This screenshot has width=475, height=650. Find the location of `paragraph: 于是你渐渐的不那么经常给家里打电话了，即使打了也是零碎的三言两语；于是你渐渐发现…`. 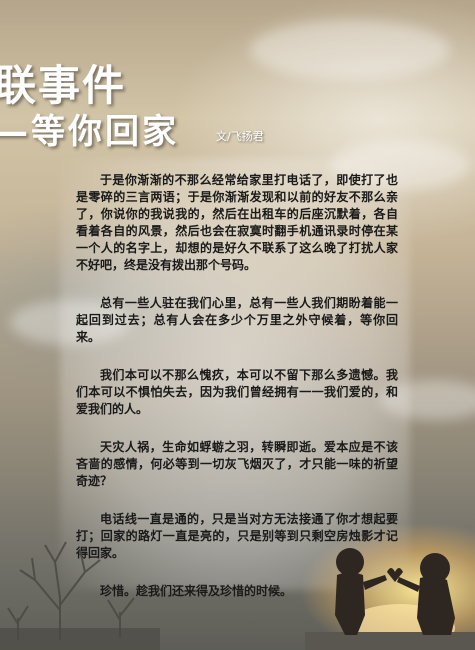

paragraph: 于是你渐渐的不那么经常给家里打电话了，即使打了也是零碎的三言两语；于是你渐渐发现… is located at coordinates (237, 222).